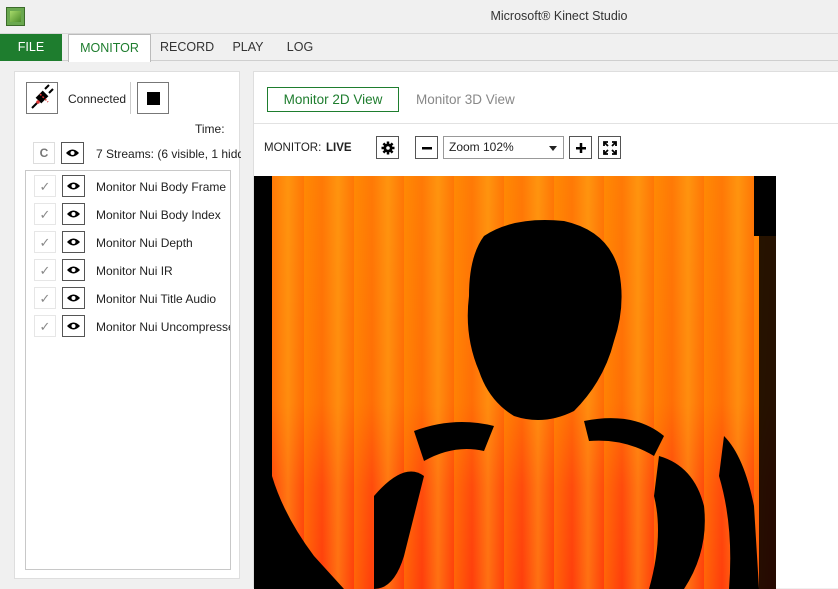 The height and width of the screenshot is (589, 838). Describe the element at coordinates (109, 48) in the screenshot. I see `tab-monitor: MONITOR` at that location.